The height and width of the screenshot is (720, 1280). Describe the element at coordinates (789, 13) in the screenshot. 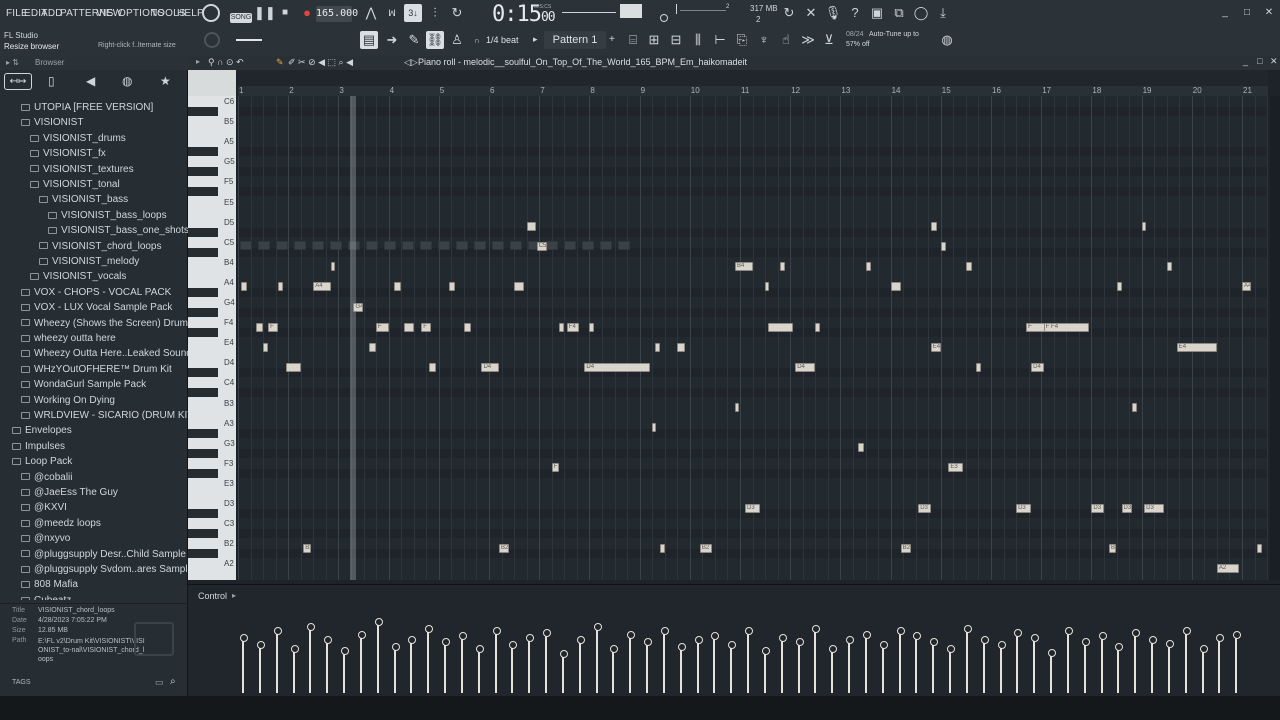

I see `refresh-icon: ↻` at that location.